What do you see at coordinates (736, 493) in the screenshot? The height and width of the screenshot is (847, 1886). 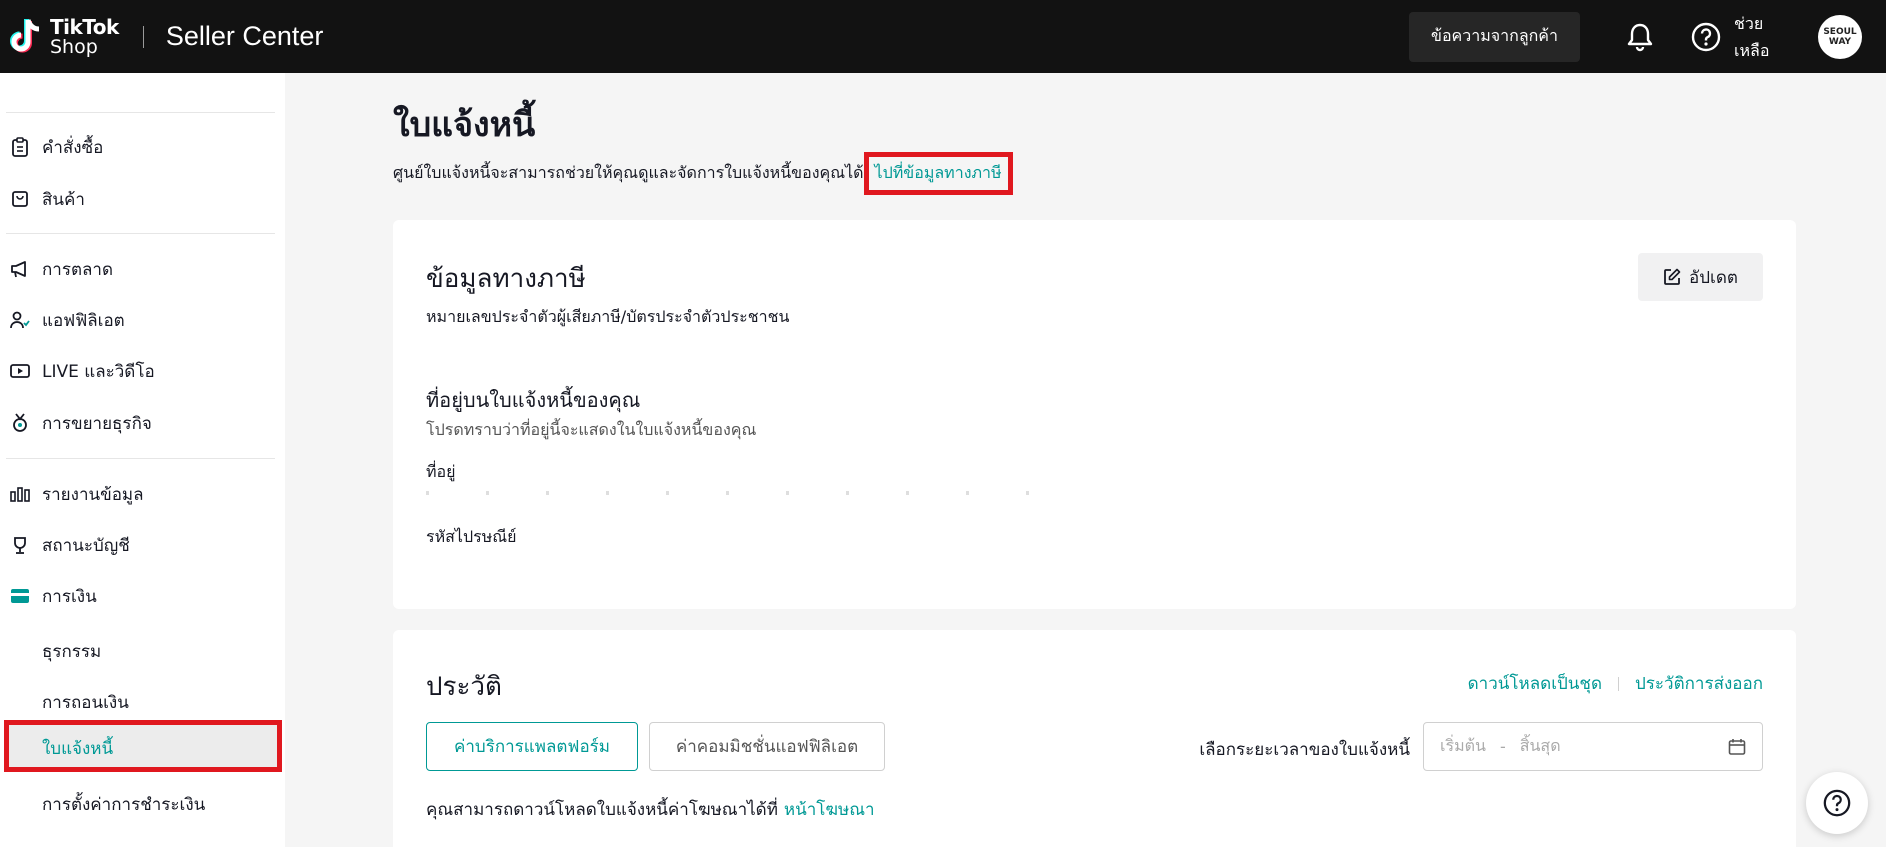 I see `redacted-address` at bounding box center [736, 493].